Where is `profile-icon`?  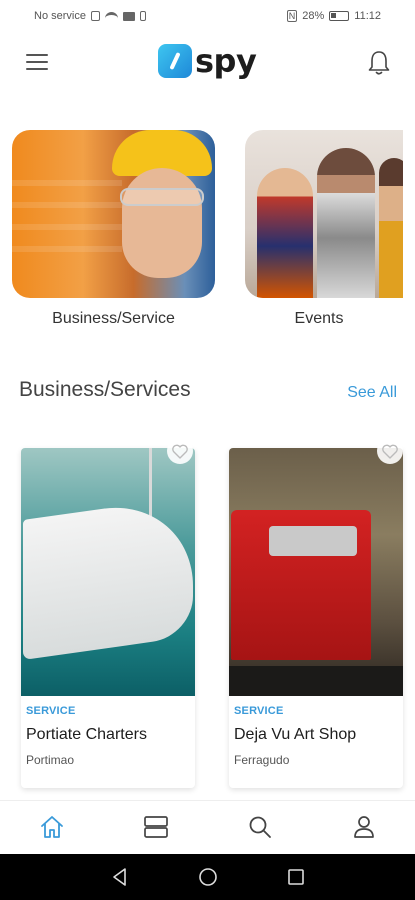 profile-icon is located at coordinates (364, 827).